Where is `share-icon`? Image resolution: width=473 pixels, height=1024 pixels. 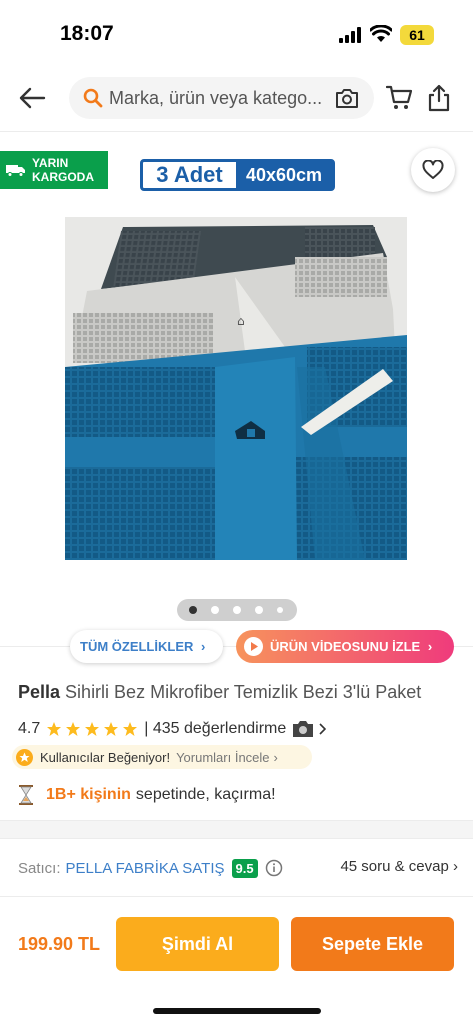
share-icon is located at coordinates (439, 98).